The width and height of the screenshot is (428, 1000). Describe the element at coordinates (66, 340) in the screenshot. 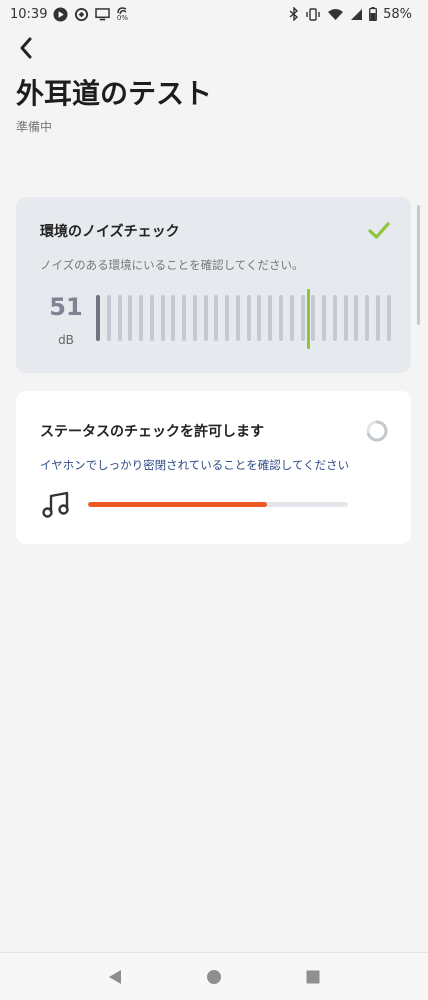

I see `noise-level-unit: dB` at that location.